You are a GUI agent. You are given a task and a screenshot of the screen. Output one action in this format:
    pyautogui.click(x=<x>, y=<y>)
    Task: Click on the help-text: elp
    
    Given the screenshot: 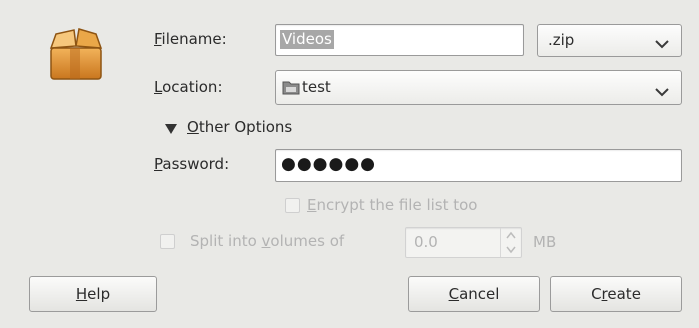 What is the action you would take?
    pyautogui.click(x=99, y=294)
    